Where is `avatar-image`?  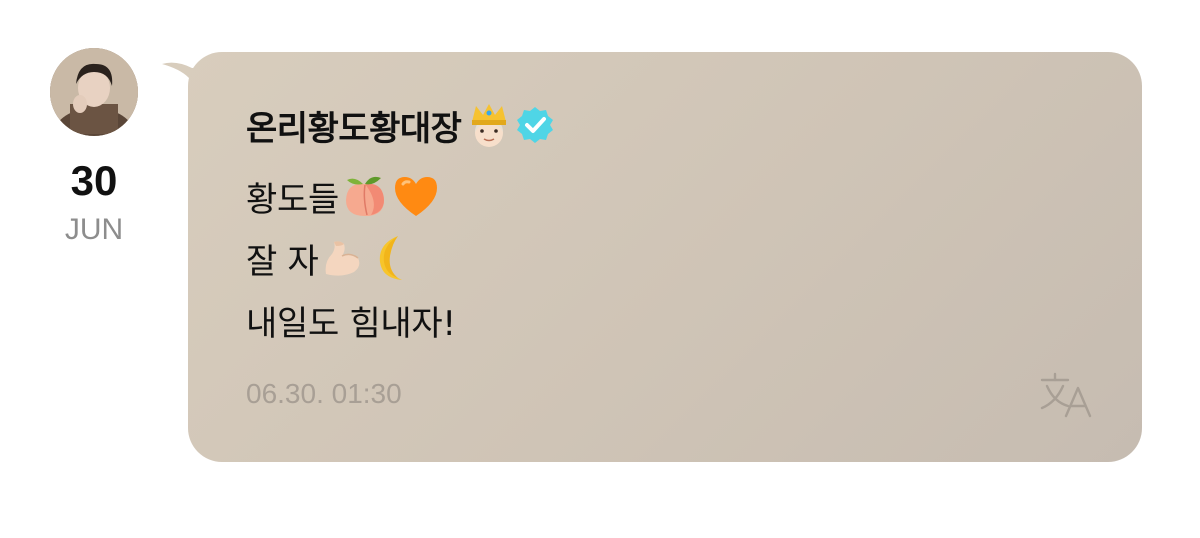 avatar-image is located at coordinates (94, 92).